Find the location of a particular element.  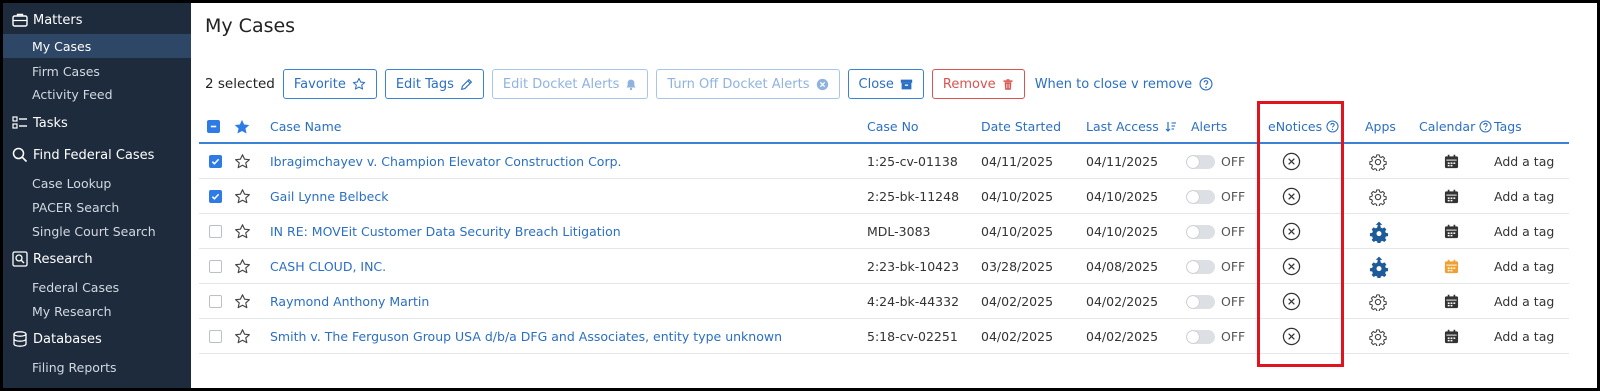

case-name-link: Gail Lynne Belbeck is located at coordinates (329, 196).